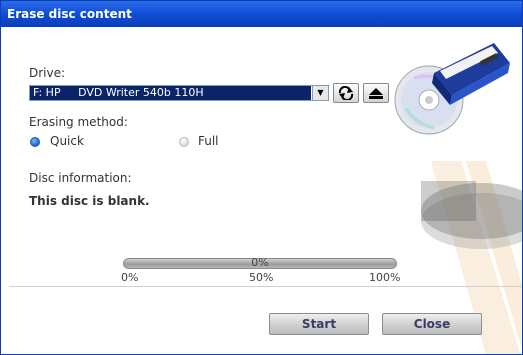 The image size is (523, 355). I want to click on eject-icon, so click(376, 93).